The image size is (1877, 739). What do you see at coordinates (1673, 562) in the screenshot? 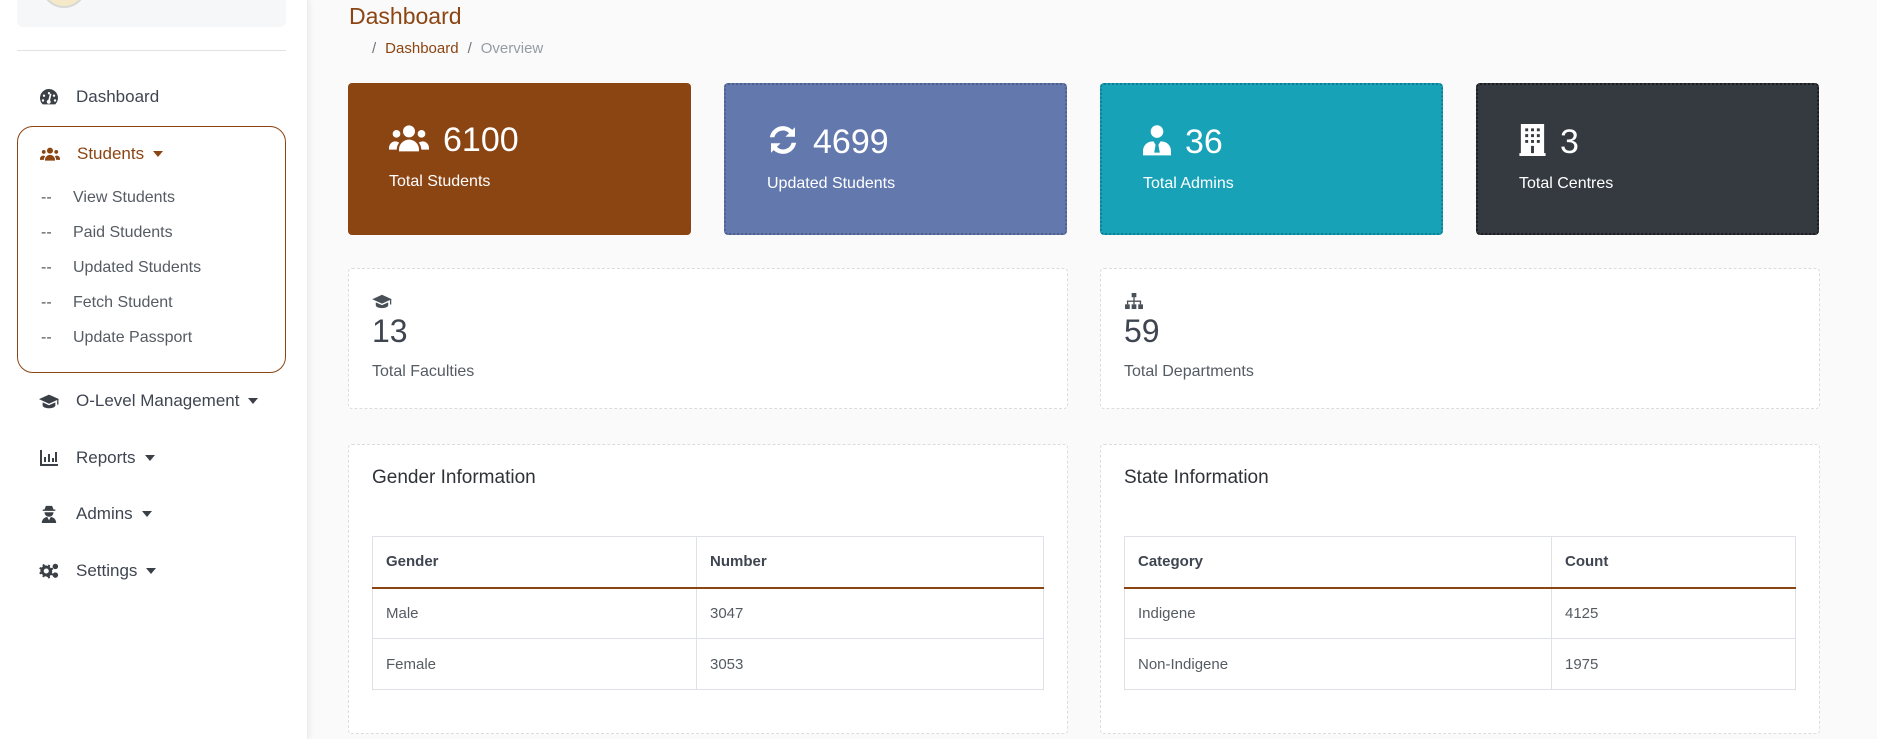
I see `column-header-count: Count` at bounding box center [1673, 562].